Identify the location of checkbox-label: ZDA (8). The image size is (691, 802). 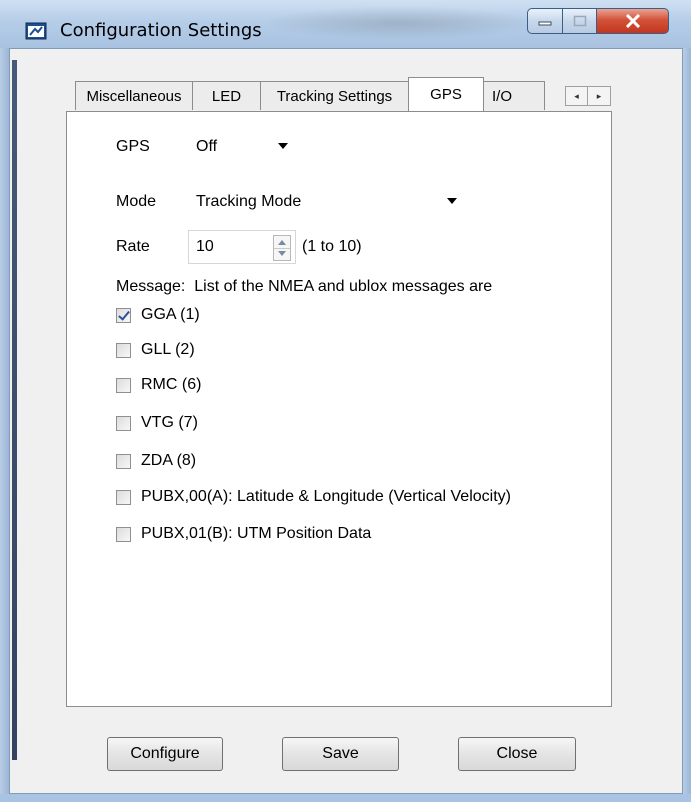
(169, 460).